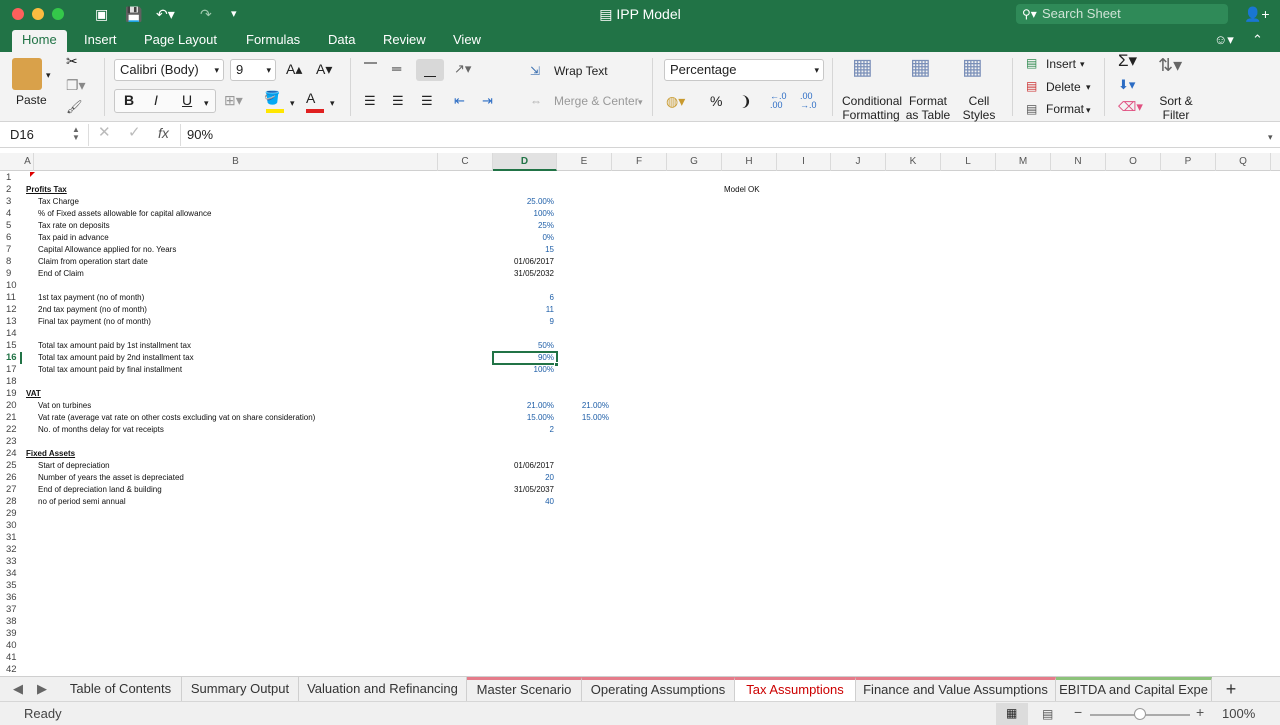 The image size is (1280, 725). I want to click on expand-formula-bar-icon: ▾, so click(1270, 137).